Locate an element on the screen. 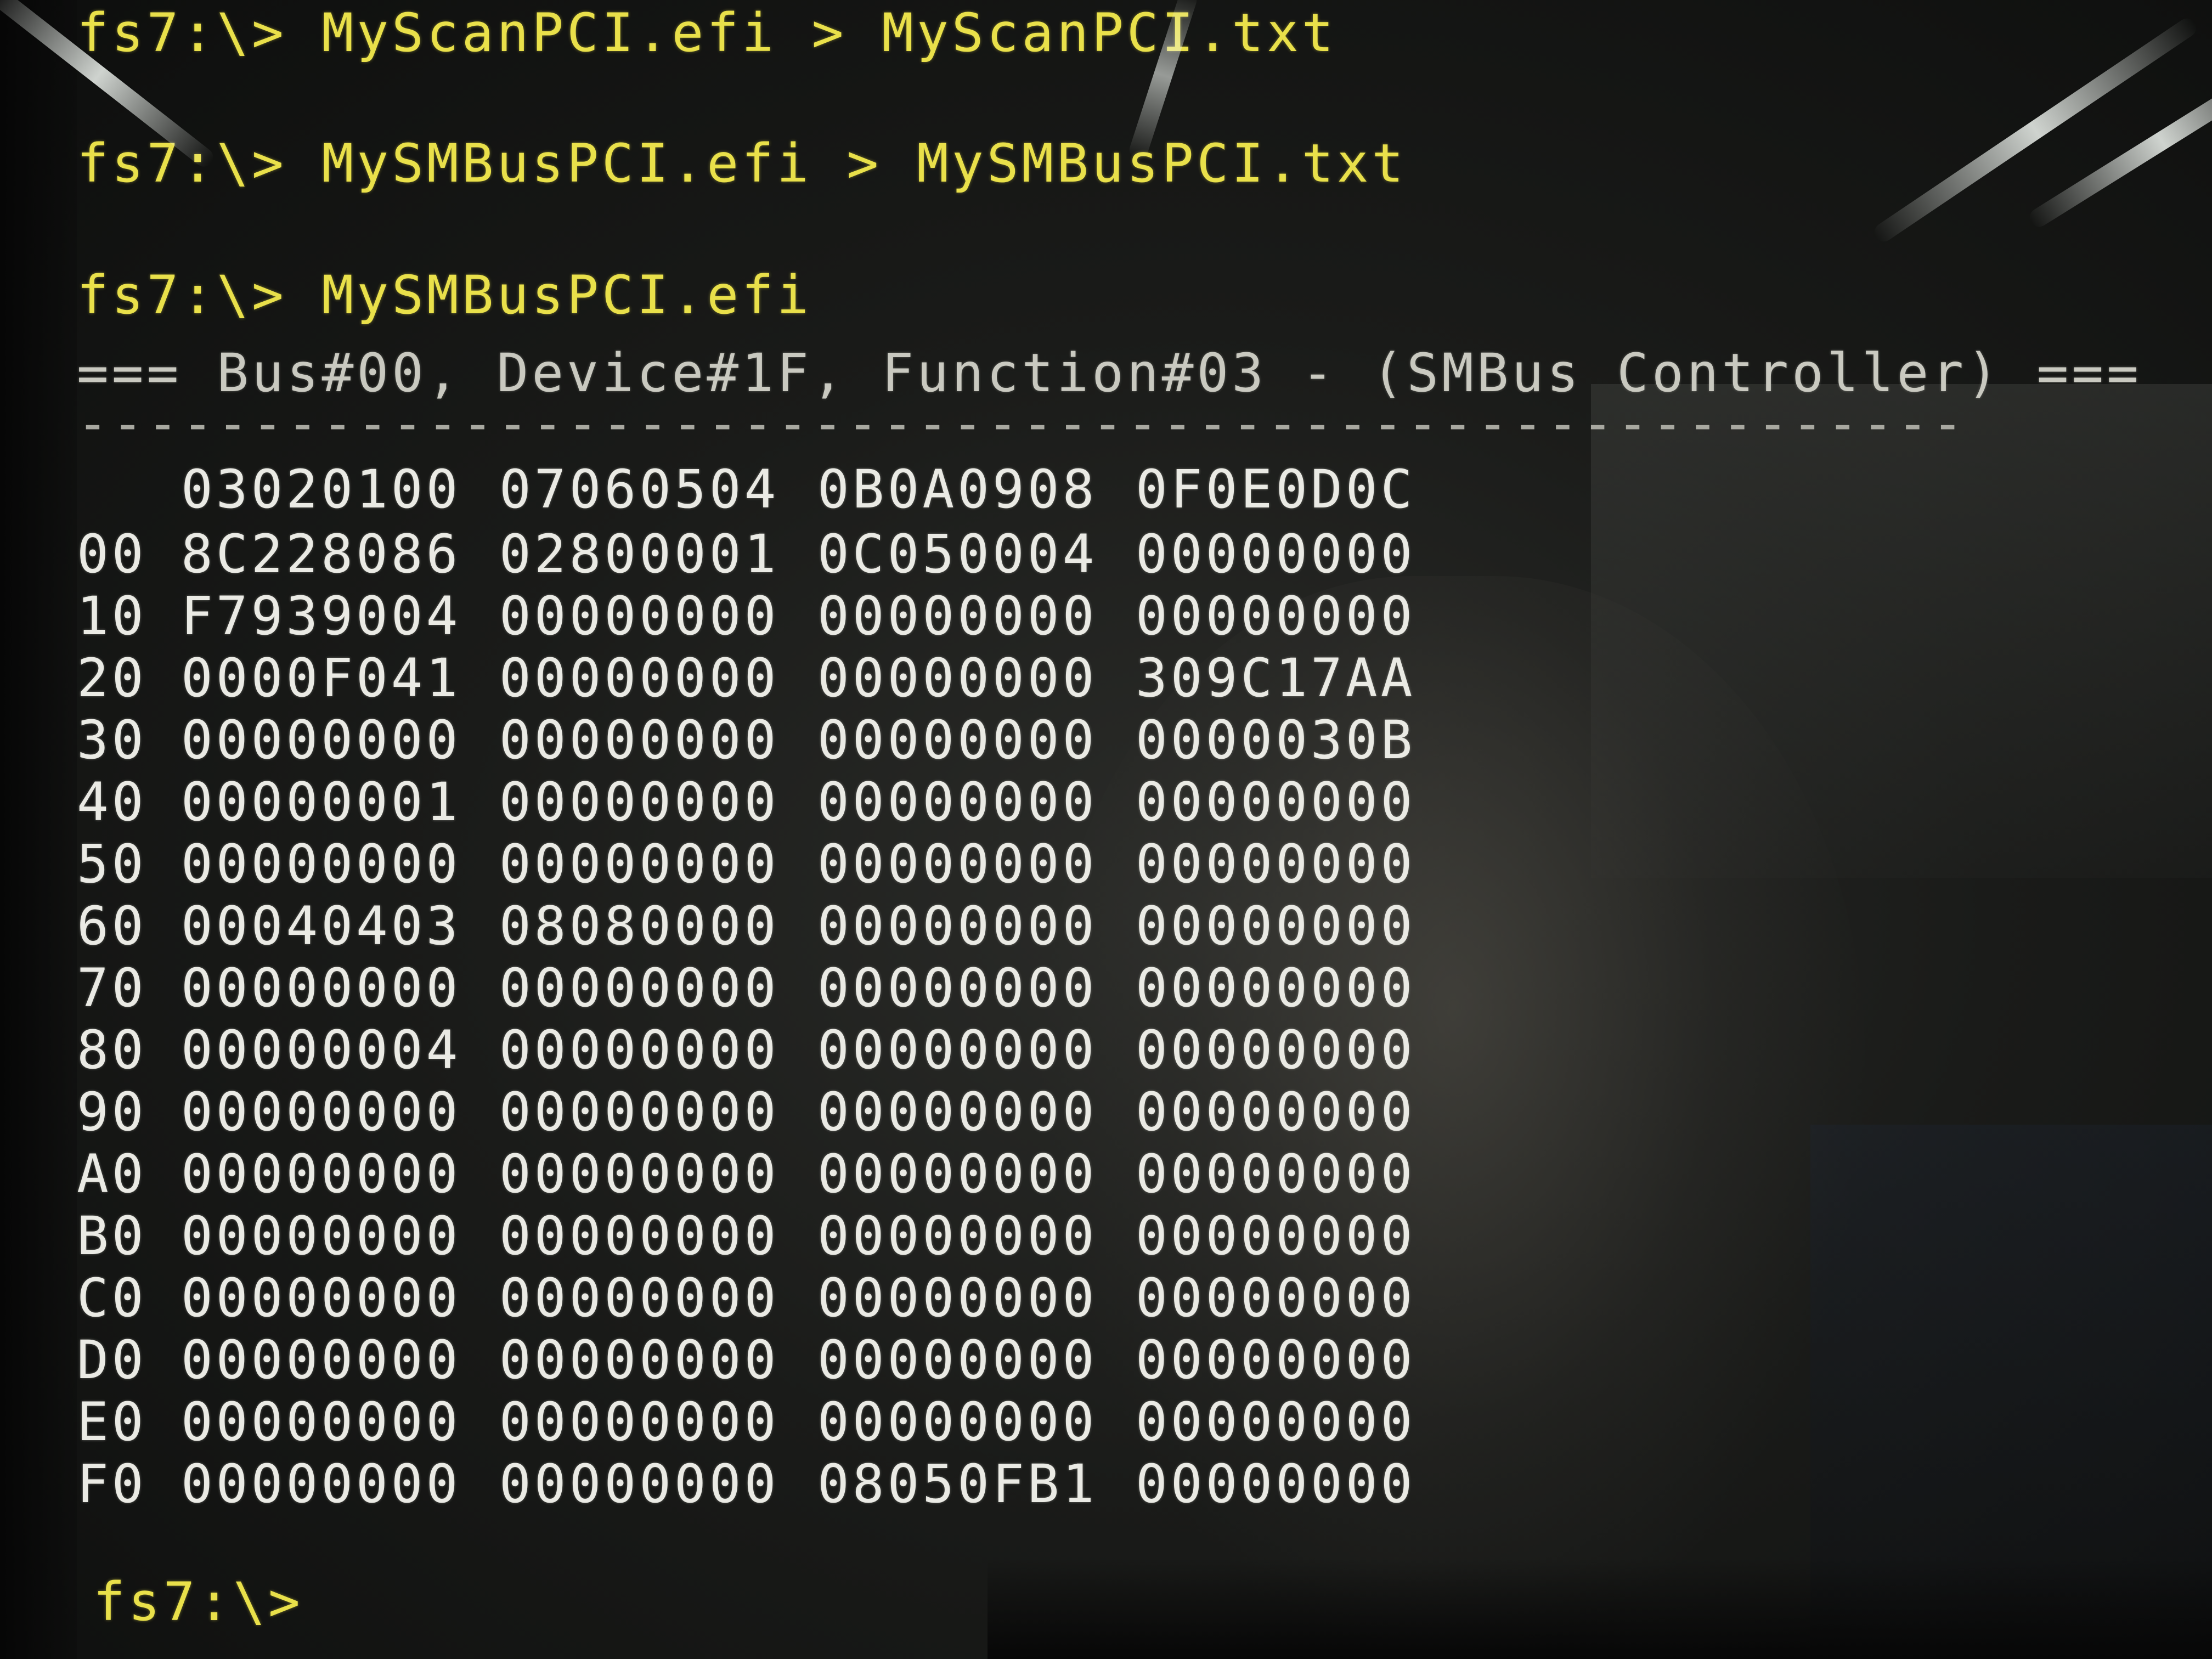  command-line: fs7:\> MySMBusPCI.efi > MySMBusPCI.txt is located at coordinates (742, 164).